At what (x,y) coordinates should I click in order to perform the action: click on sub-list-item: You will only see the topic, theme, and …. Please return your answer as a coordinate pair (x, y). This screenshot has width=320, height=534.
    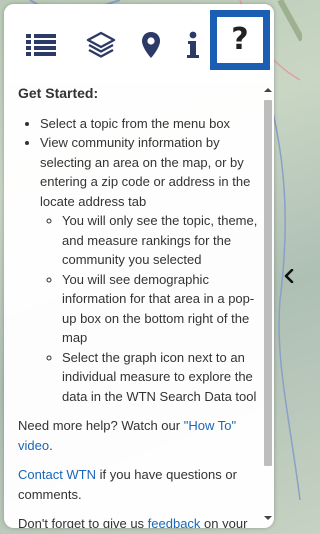
    Looking at the image, I should click on (161, 240).